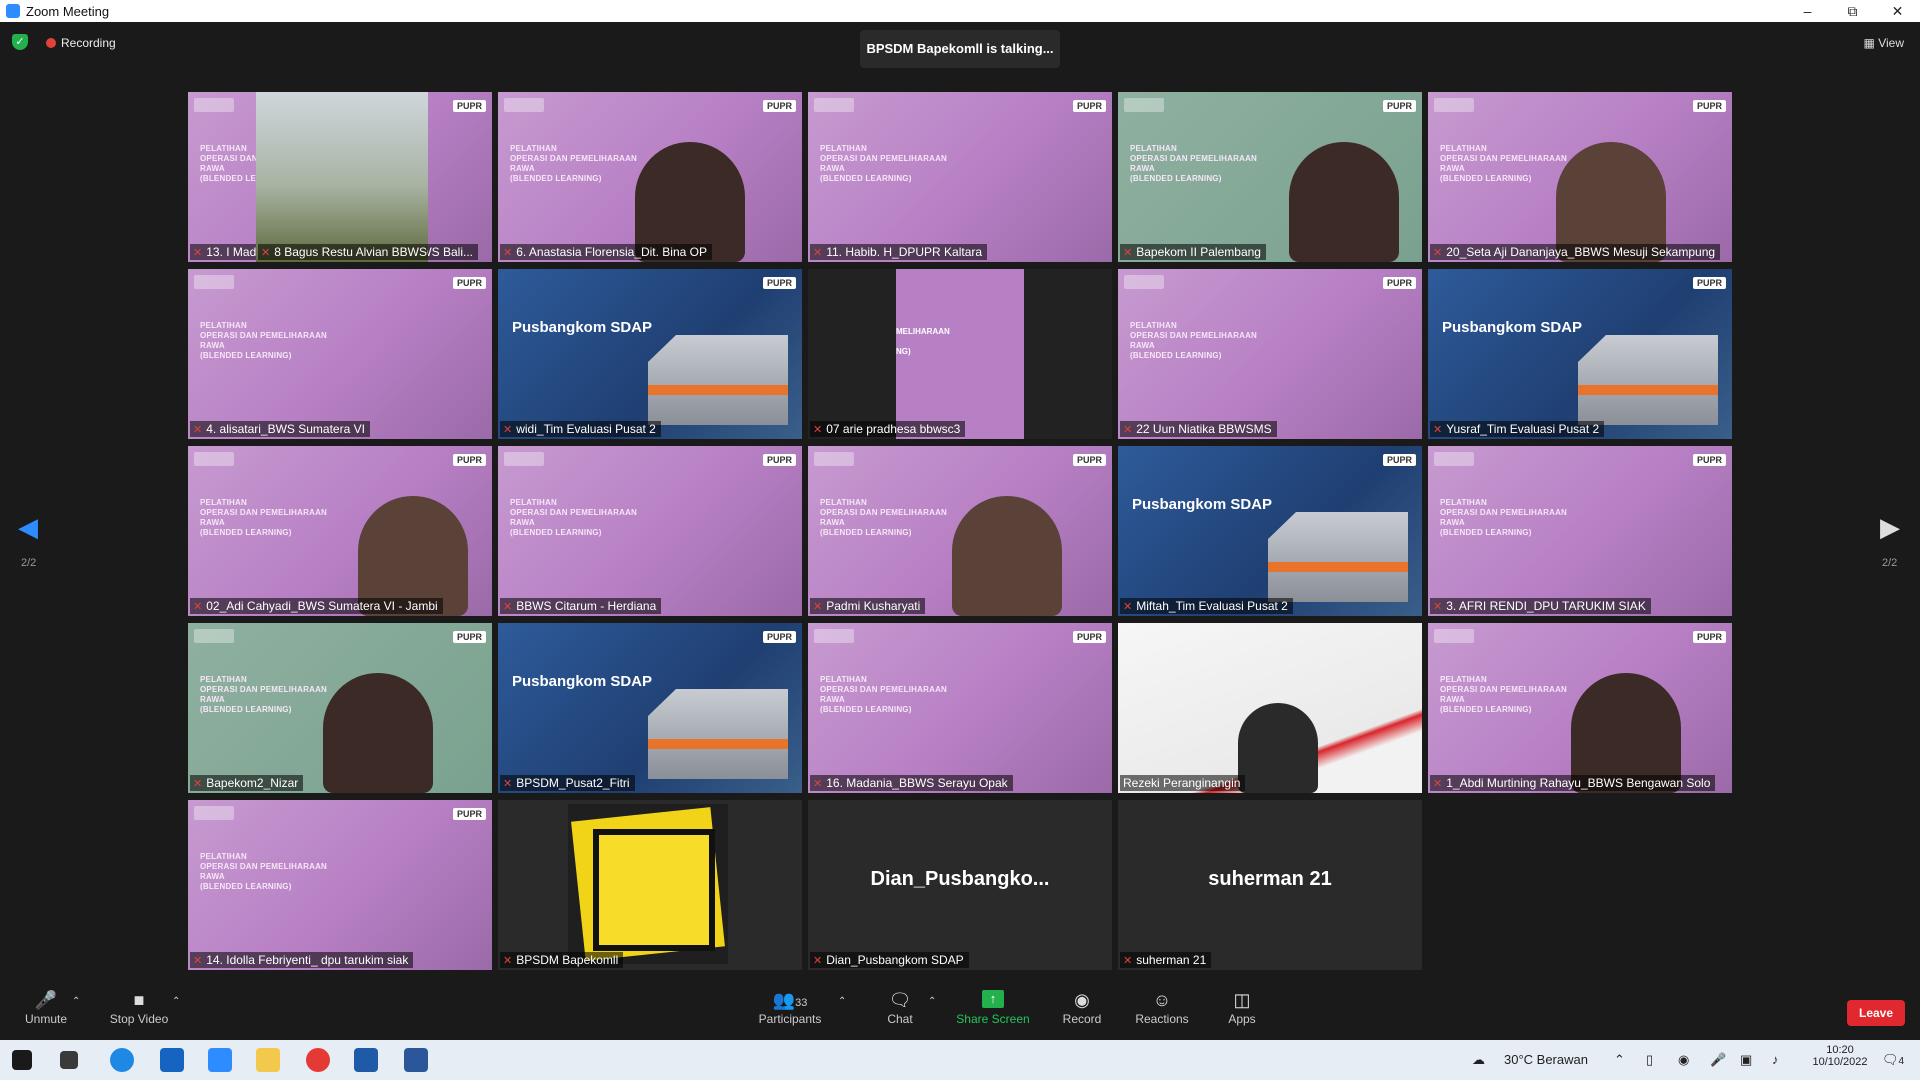 This screenshot has height=1080, width=1920. I want to click on view-button: ▦ View, so click(1884, 43).